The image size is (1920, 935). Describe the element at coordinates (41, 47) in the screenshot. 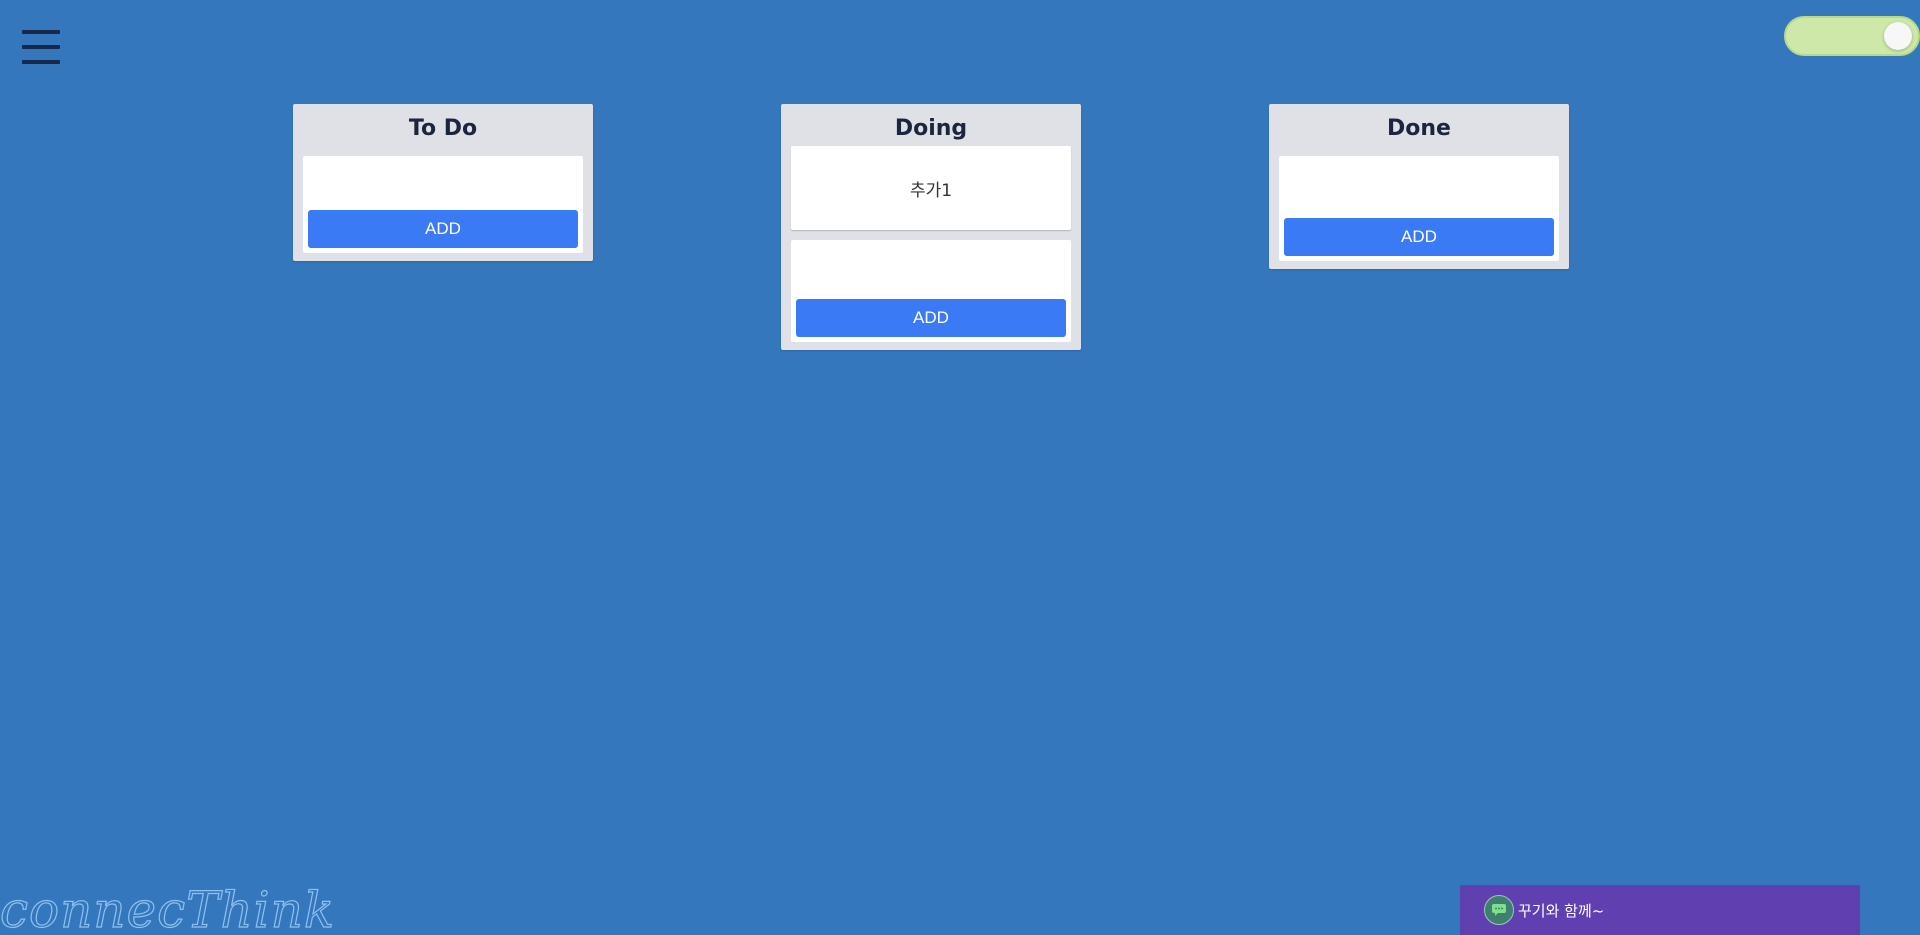

I see `hamburger-menu-icon` at that location.